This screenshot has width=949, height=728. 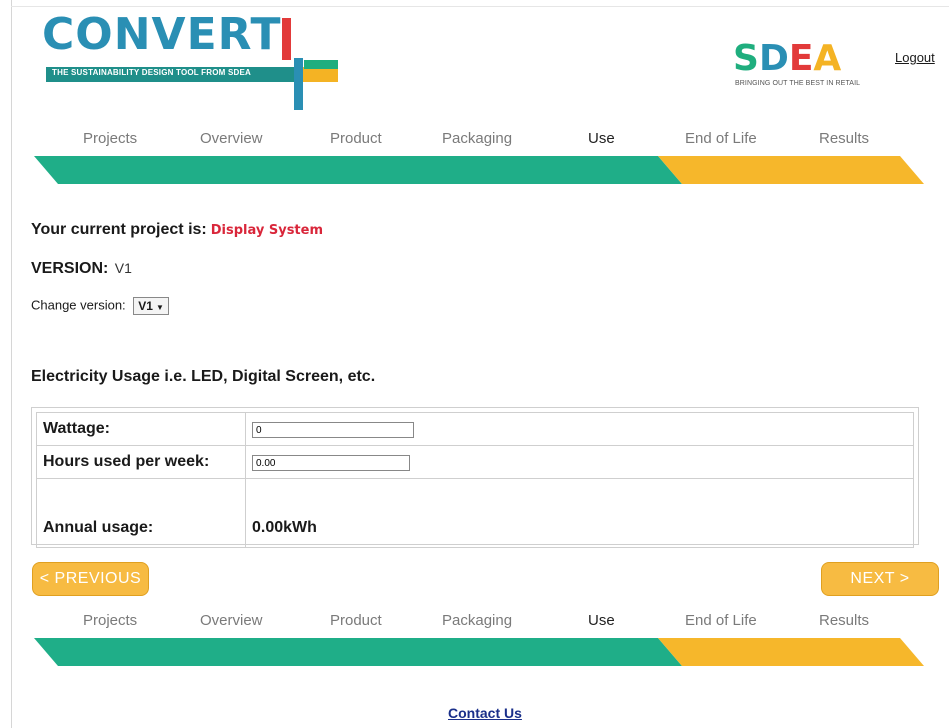 What do you see at coordinates (78, 305) in the screenshot?
I see `change-version-label: Change version:` at bounding box center [78, 305].